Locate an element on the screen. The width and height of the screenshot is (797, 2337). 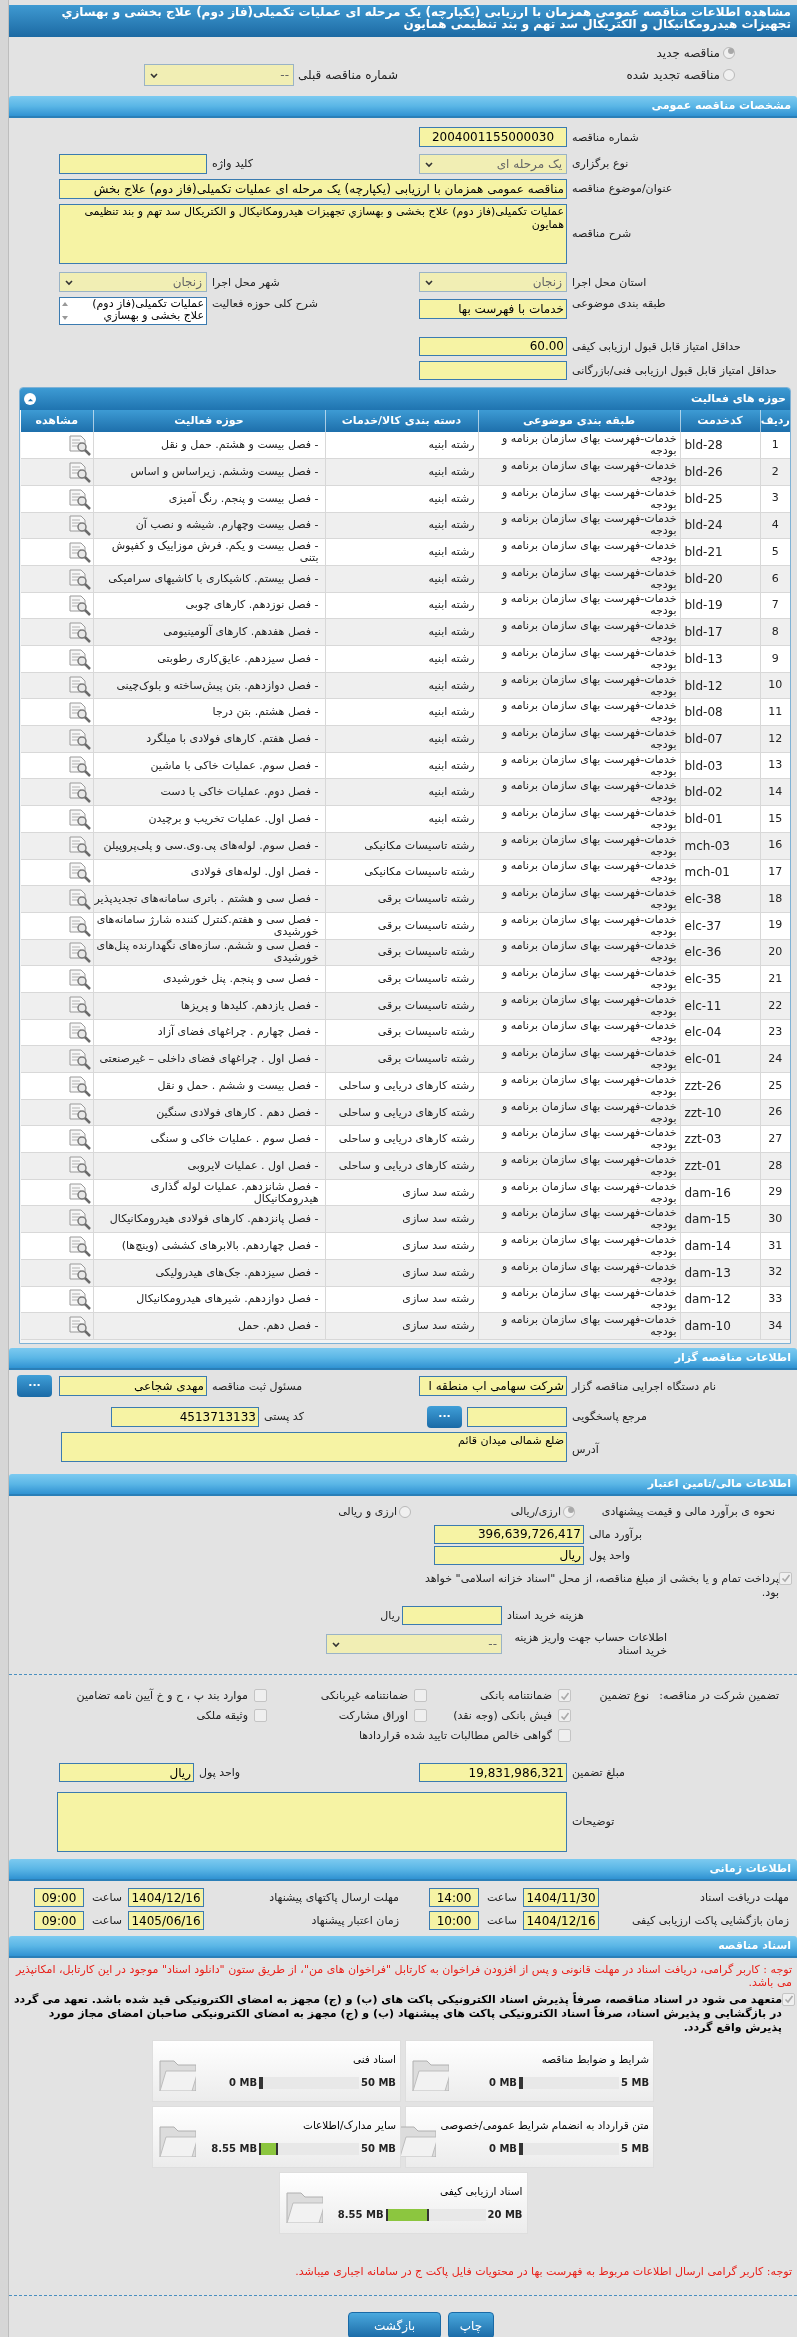
table-cell: 13 is located at coordinates (775, 765).